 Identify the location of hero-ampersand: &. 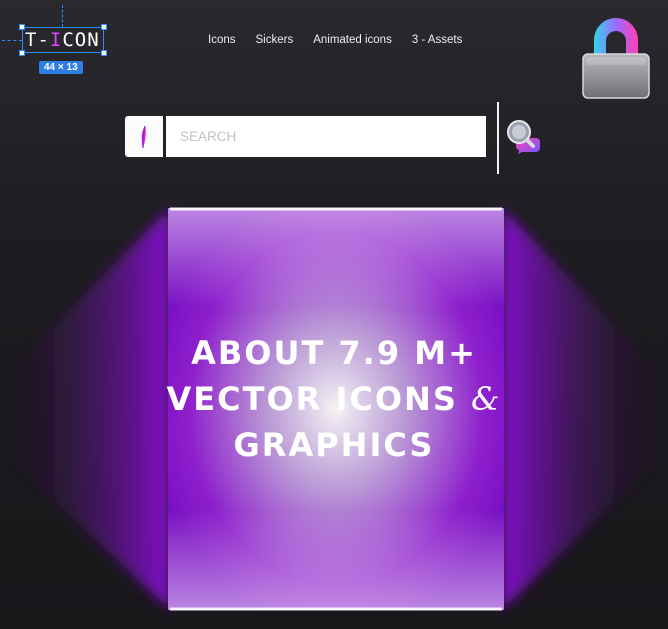
(486, 399).